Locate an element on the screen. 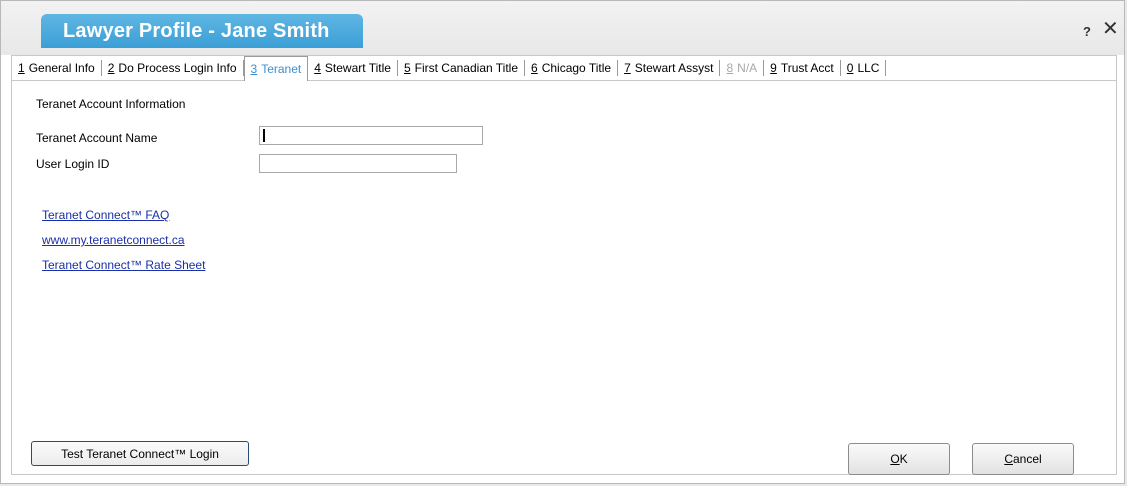 Image resolution: width=1127 pixels, height=486 pixels. tab-mnemonic: 0 is located at coordinates (850, 68).